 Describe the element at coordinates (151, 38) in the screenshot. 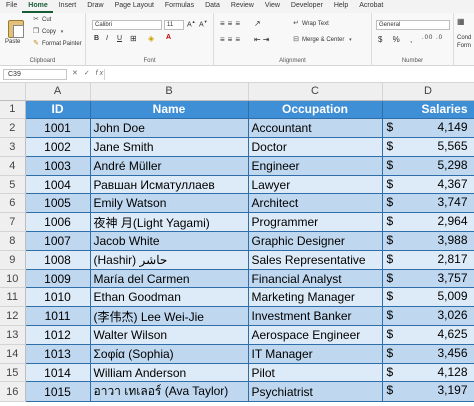

I see `fill-color-icon: ◈` at that location.